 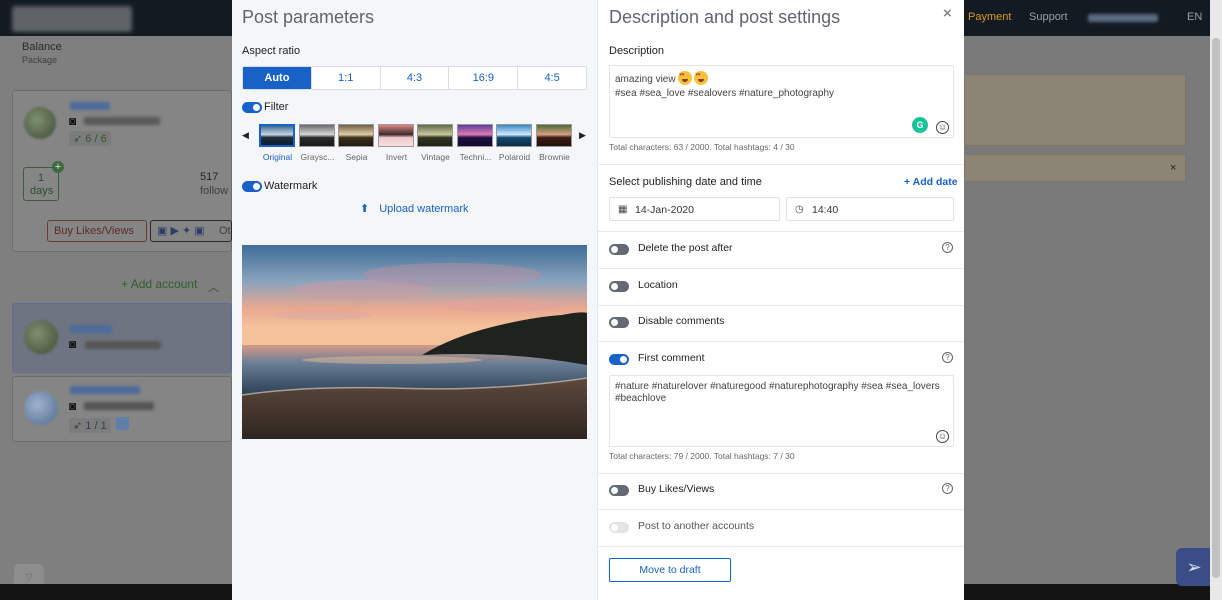 What do you see at coordinates (42, 191) in the screenshot?
I see `days-label: days` at bounding box center [42, 191].